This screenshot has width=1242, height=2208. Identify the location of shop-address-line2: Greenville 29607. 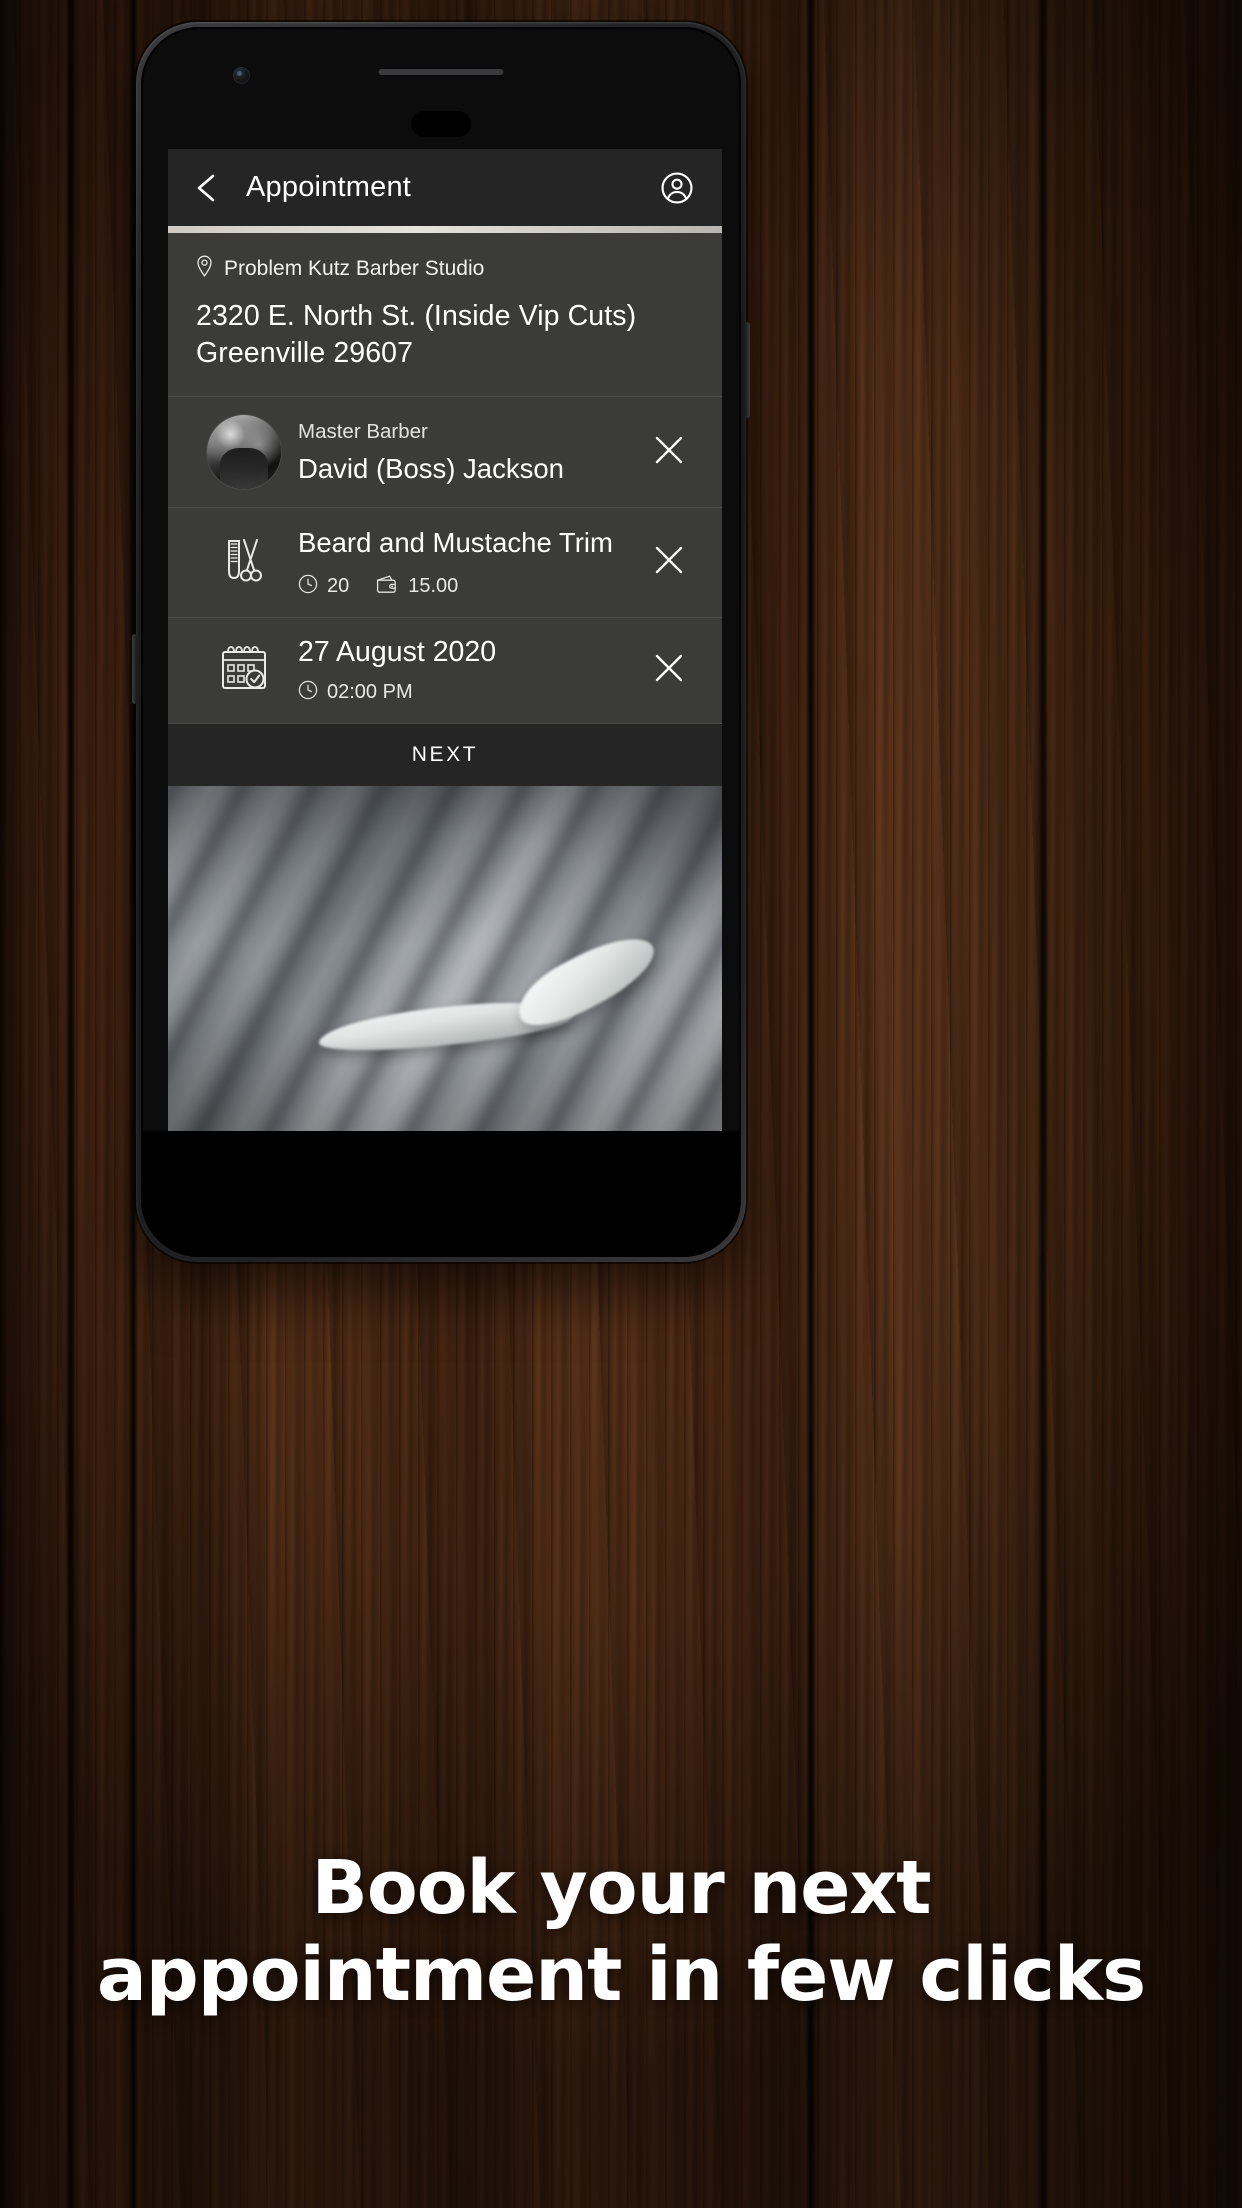
(305, 353).